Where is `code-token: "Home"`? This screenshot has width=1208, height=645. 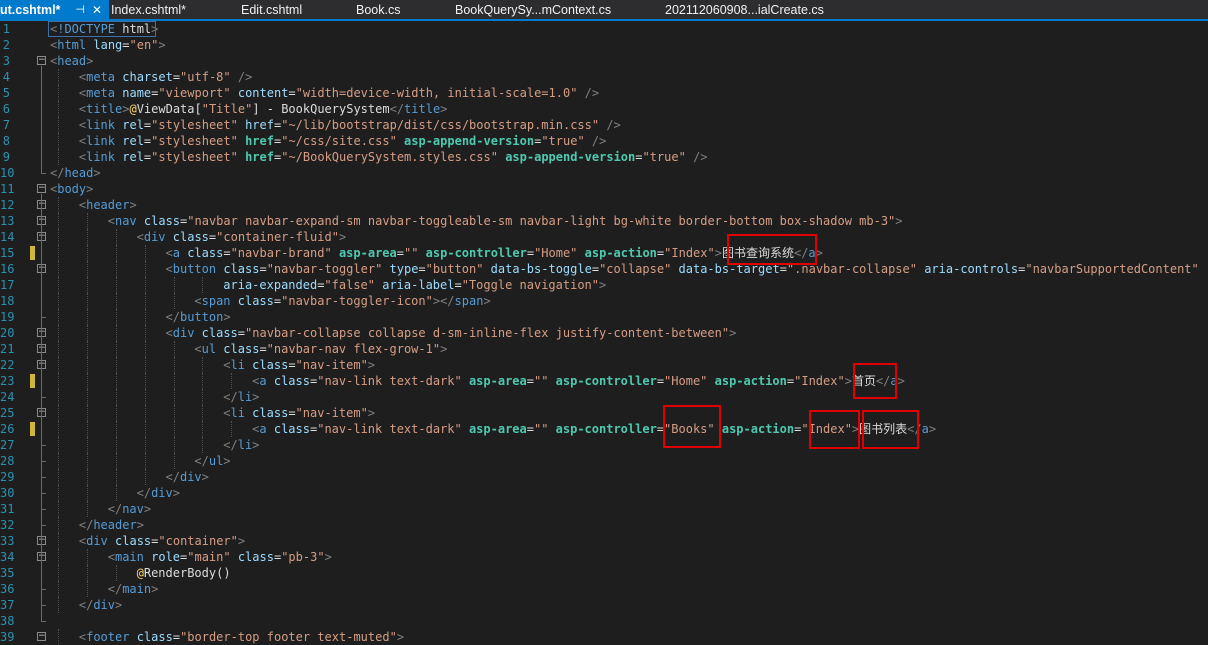
code-token: "Home" is located at coordinates (556, 253).